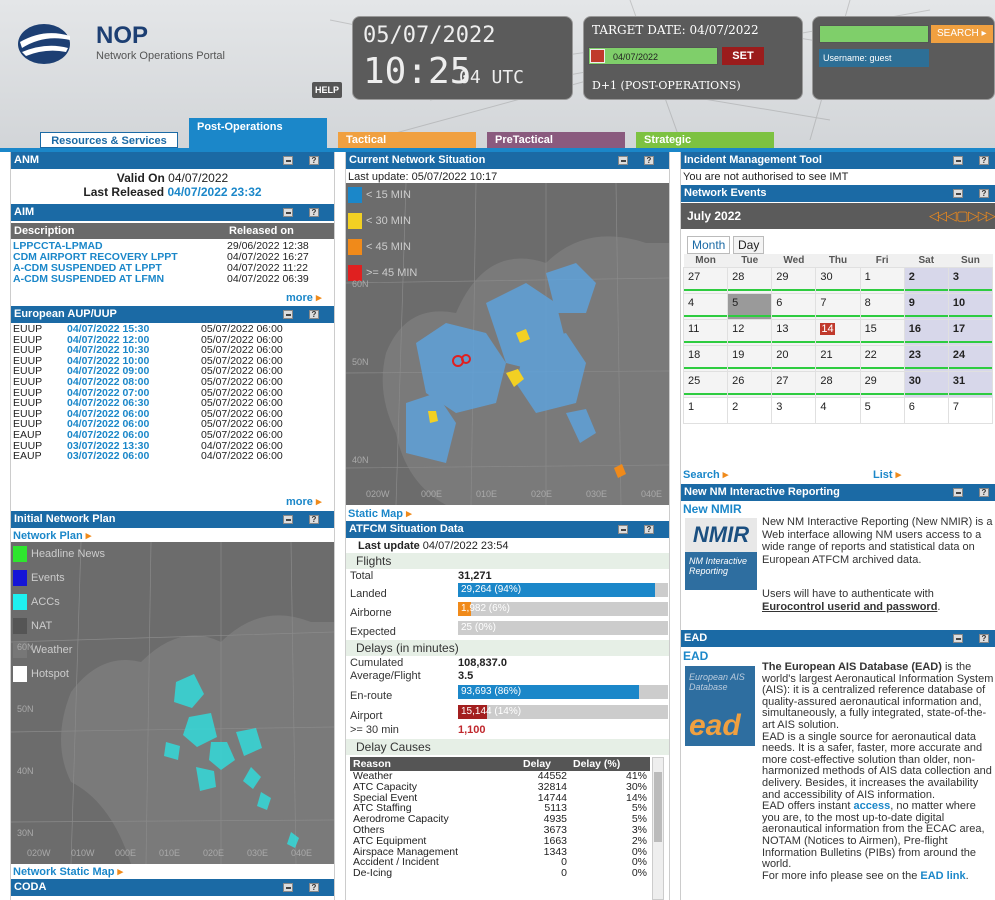 This screenshot has height=900, width=995. I want to click on calendar-icon, so click(597, 56).